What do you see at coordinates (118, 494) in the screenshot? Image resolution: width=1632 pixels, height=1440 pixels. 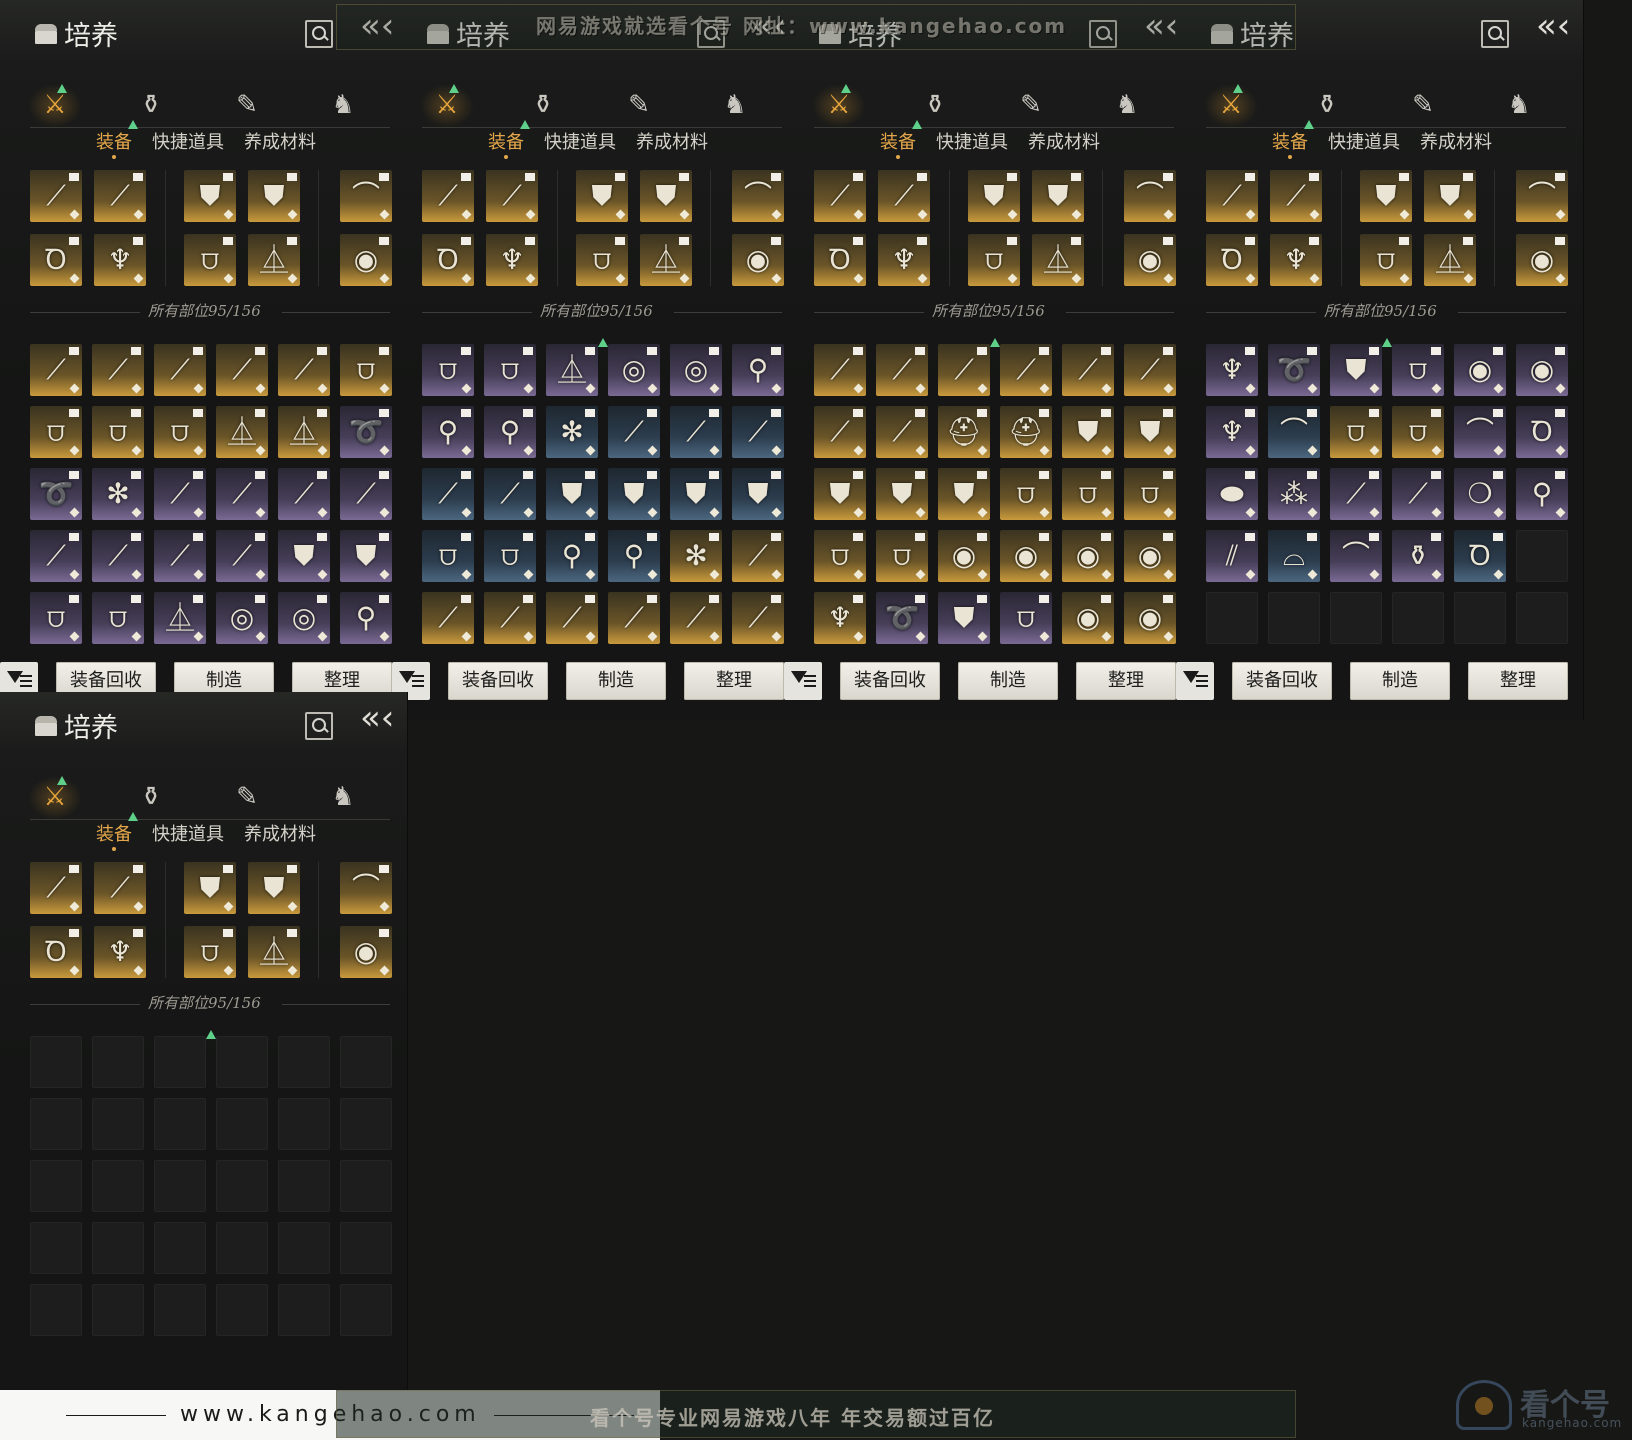 I see `inventory-item: ✻` at bounding box center [118, 494].